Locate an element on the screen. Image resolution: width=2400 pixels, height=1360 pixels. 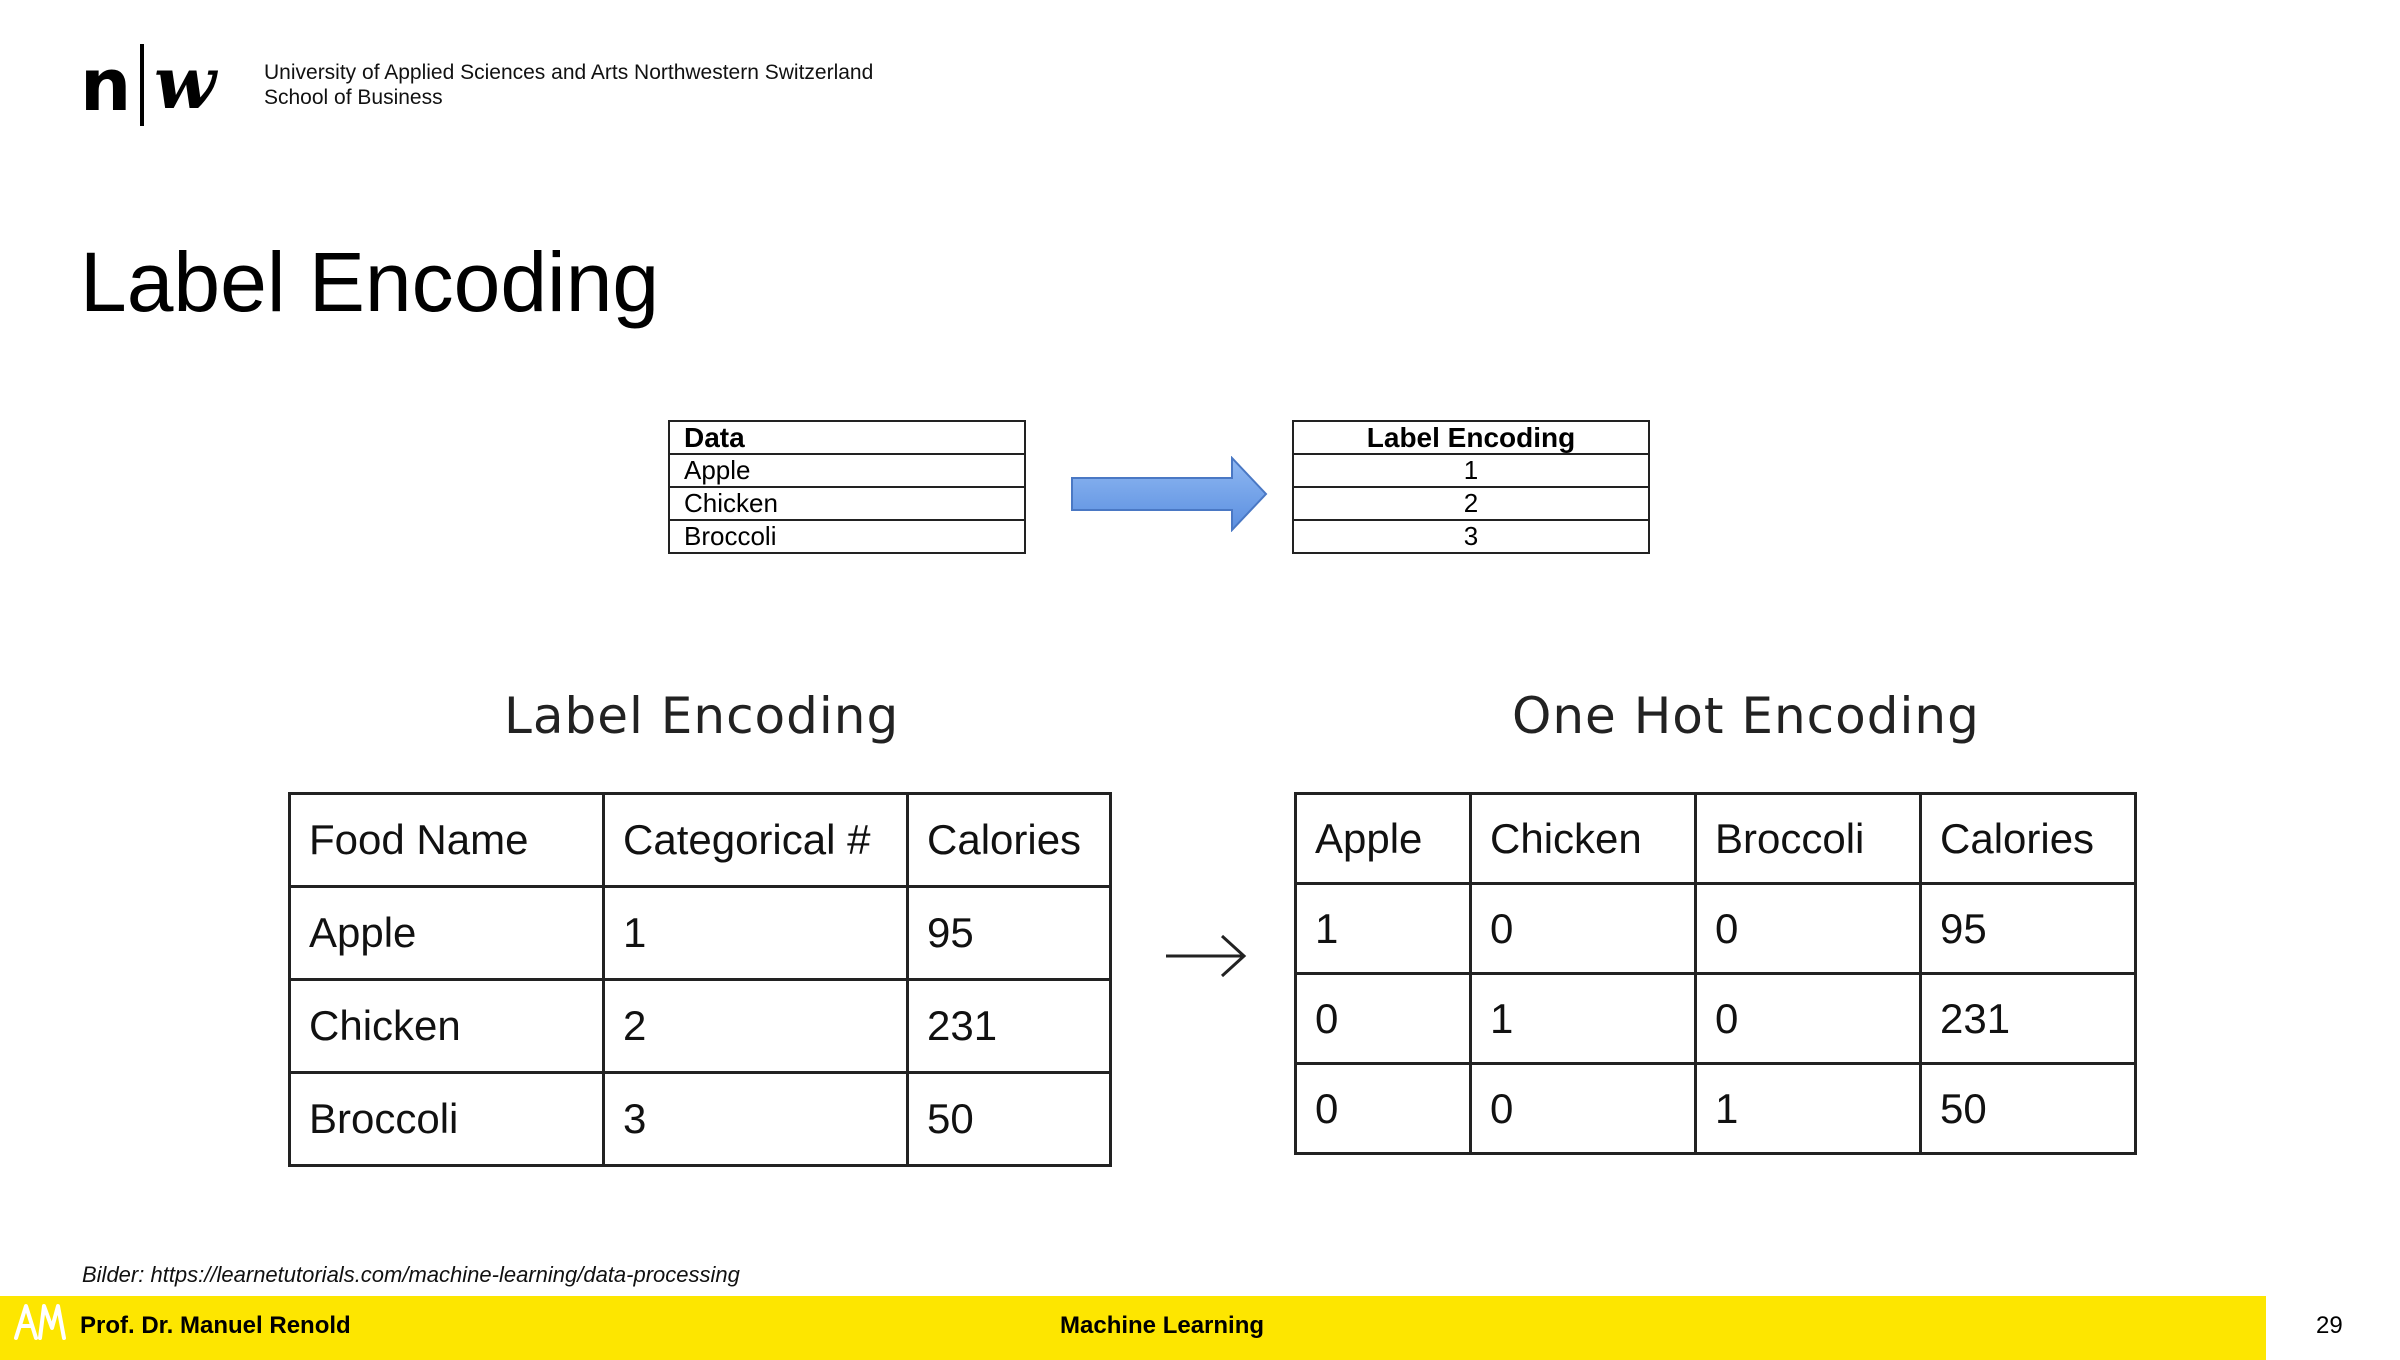
footer-author: Prof. Dr. Manuel Renold is located at coordinates (215, 1325).